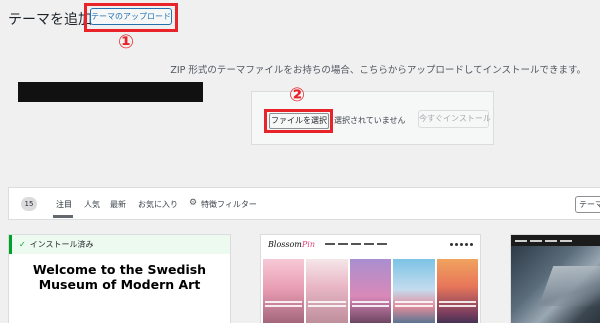 Image resolution: width=600 pixels, height=323 pixels. I want to click on tab-latest: 最新, so click(118, 204).